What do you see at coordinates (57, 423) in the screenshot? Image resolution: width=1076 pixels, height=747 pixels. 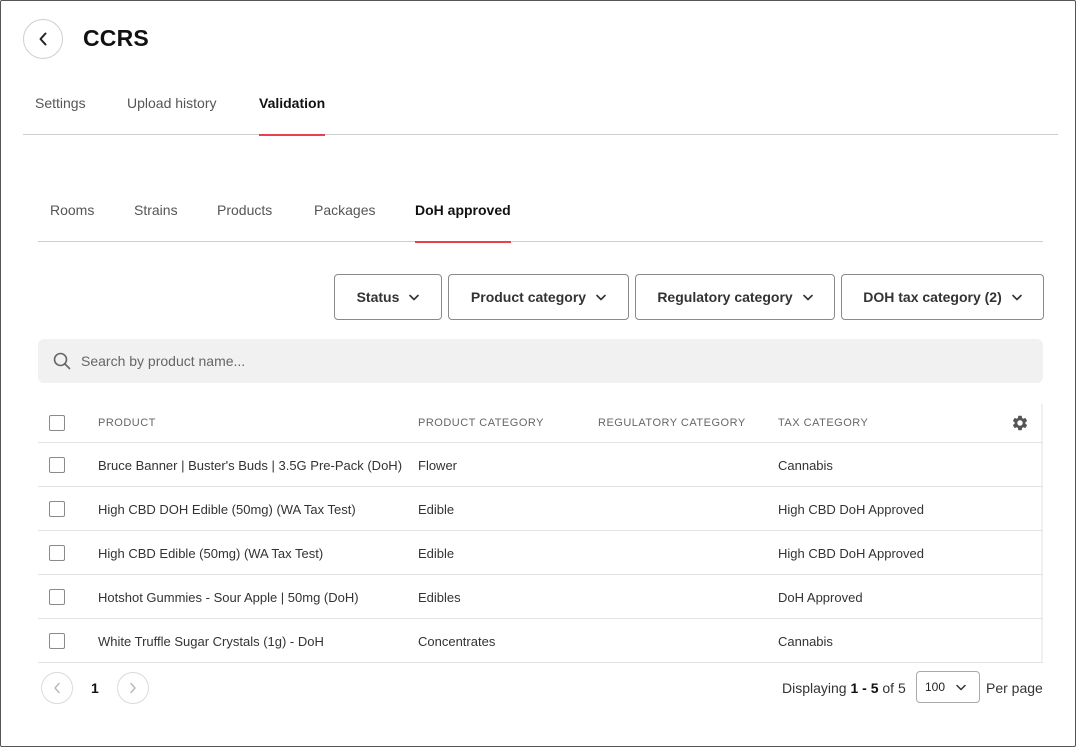 I see `select-all-checkbox` at bounding box center [57, 423].